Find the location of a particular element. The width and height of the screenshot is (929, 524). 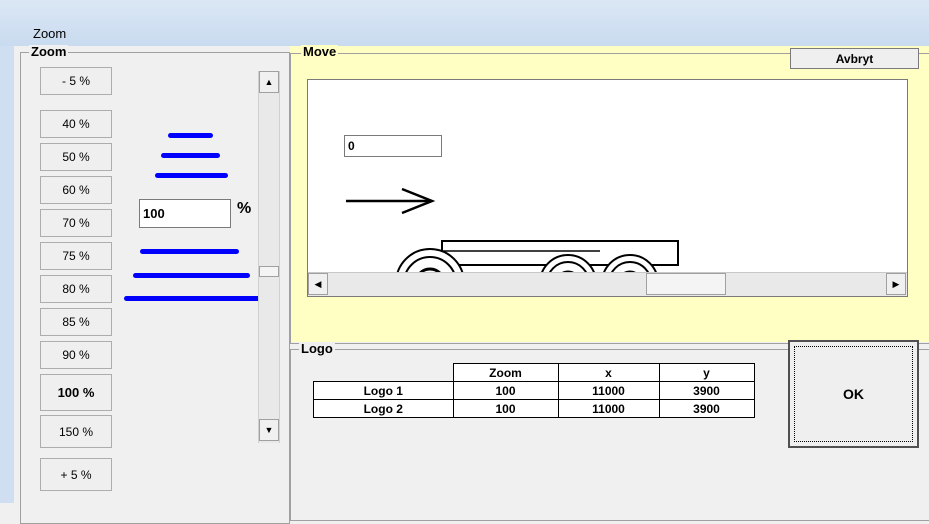

zoom-preset-90-button: 90 % is located at coordinates (76, 355).